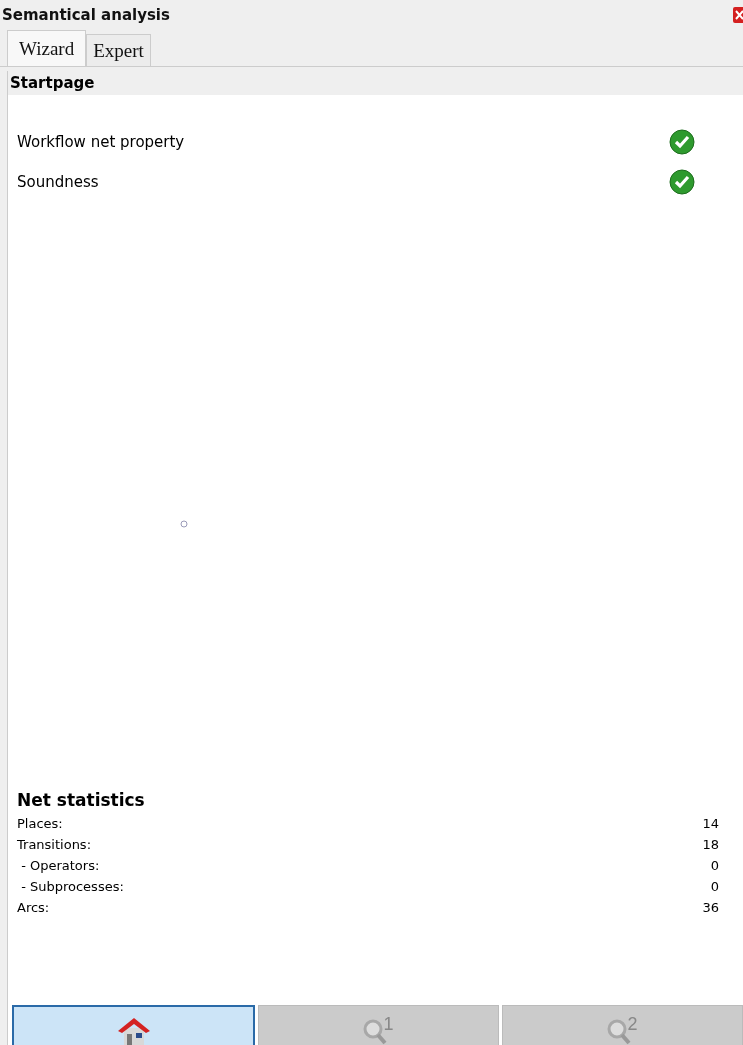 Image resolution: width=743 pixels, height=1045 pixels. Describe the element at coordinates (133, 1025) in the screenshot. I see `nav-button` at that location.